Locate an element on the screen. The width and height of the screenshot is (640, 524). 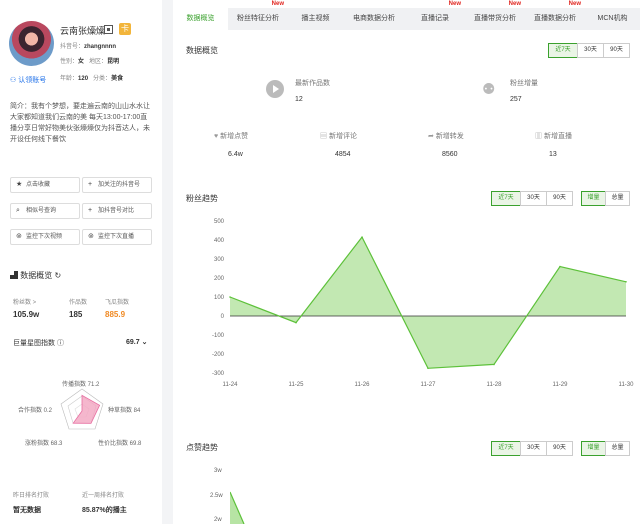
radar-label-growth: 涨粉指数 68.3 is located at coordinates (44, 443).